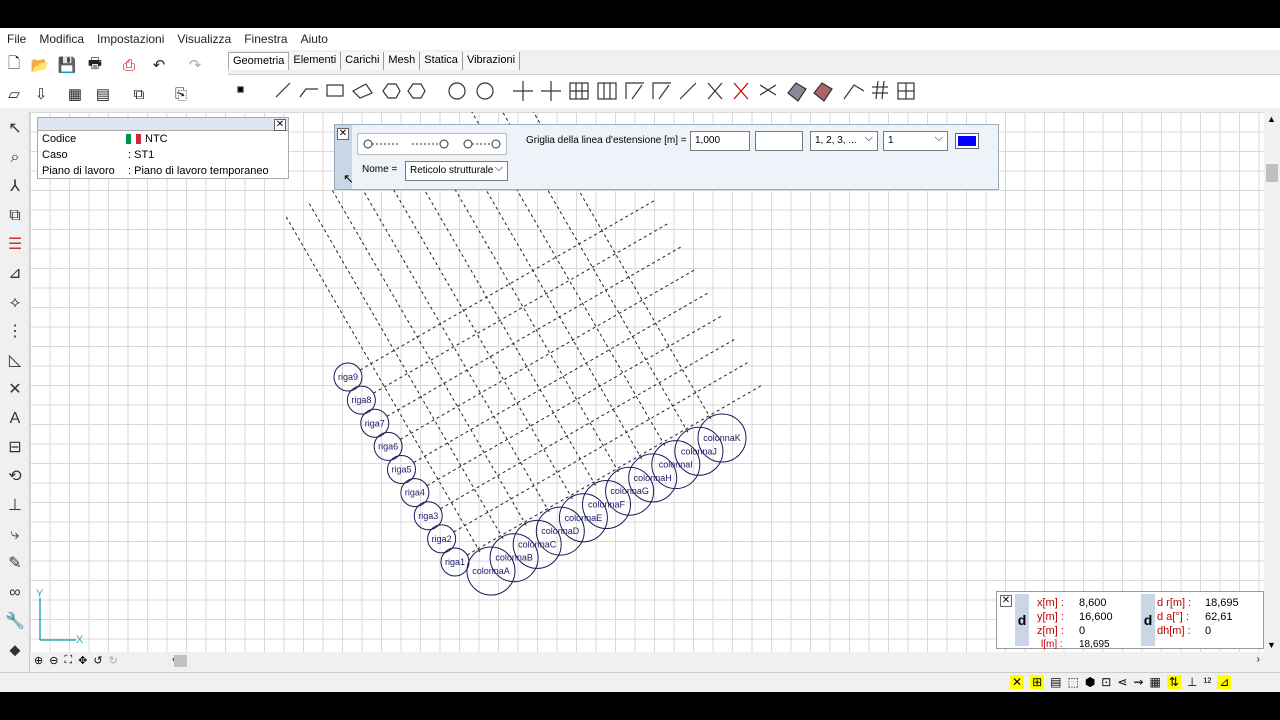 The image size is (1280, 720). What do you see at coordinates (967, 141) in the screenshot?
I see `color-picker` at bounding box center [967, 141].